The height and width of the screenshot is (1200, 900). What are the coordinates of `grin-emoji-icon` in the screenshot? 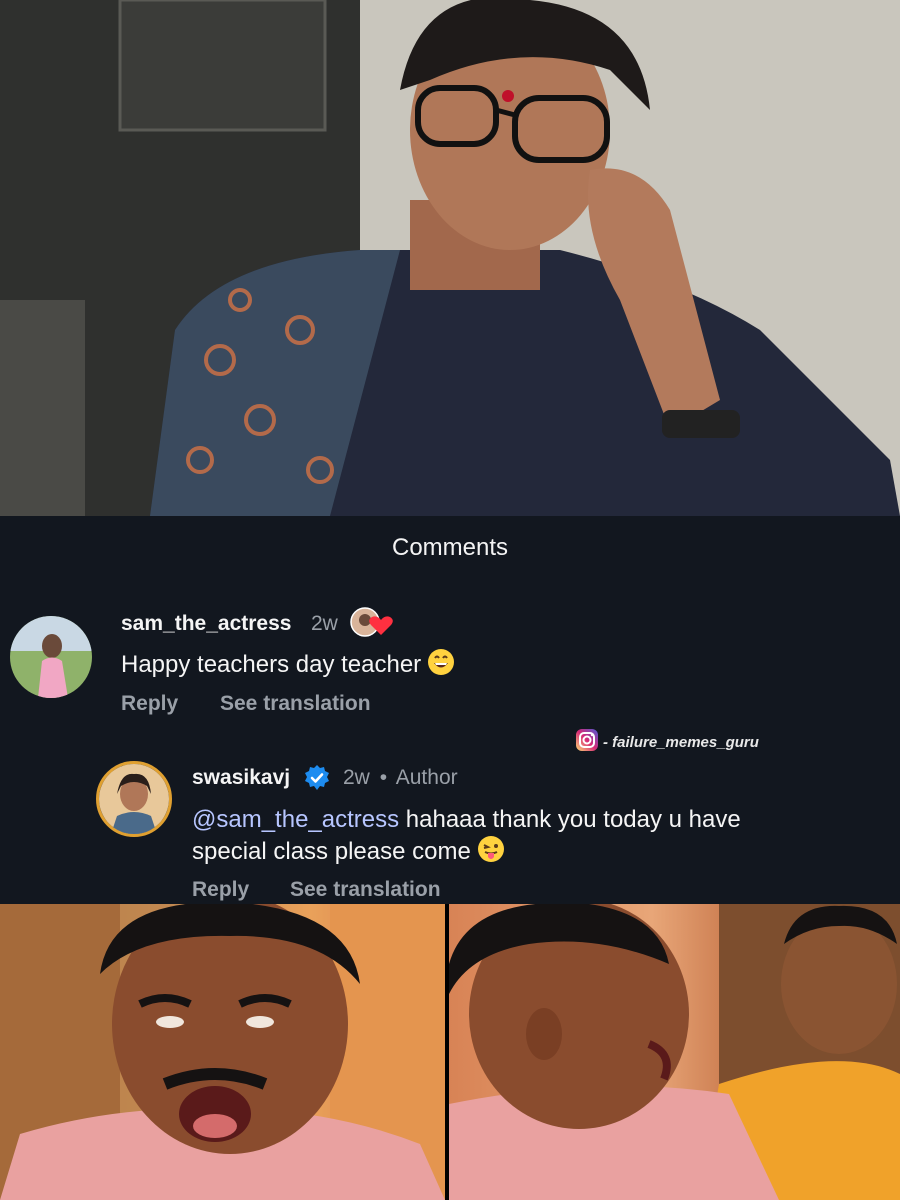 It's located at (441, 666).